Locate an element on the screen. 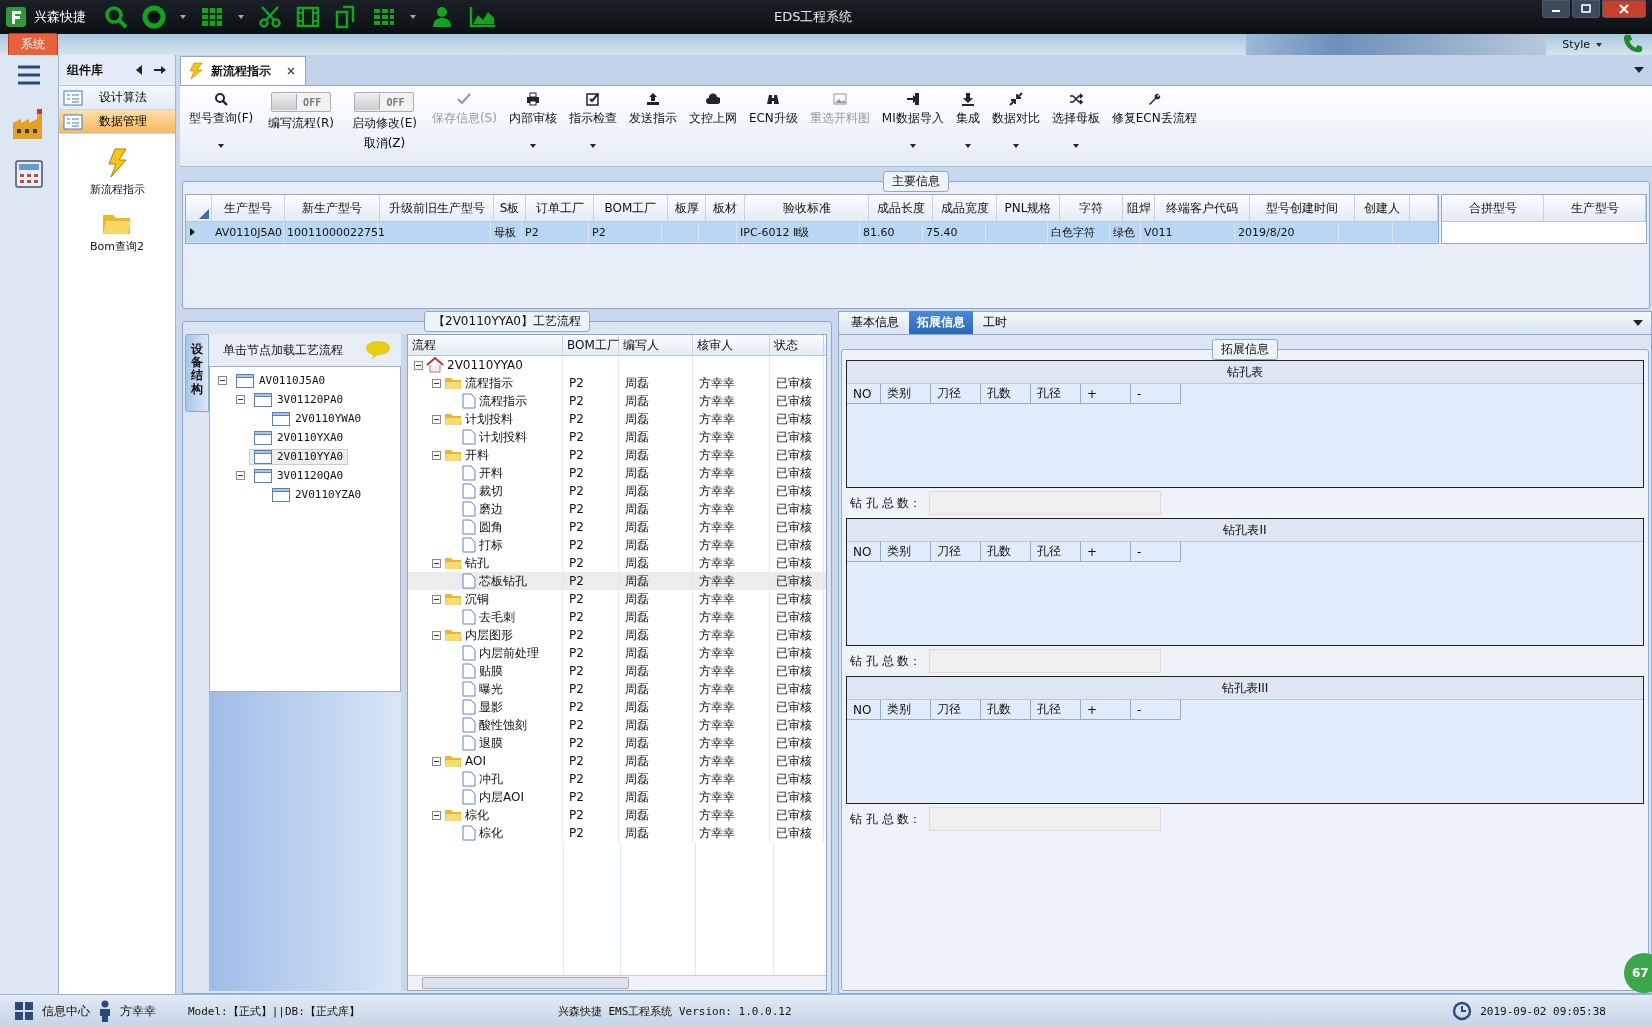 Image resolution: width=1652 pixels, height=1027 pixels. tree-node: 3V01120PA0 is located at coordinates (299, 399).